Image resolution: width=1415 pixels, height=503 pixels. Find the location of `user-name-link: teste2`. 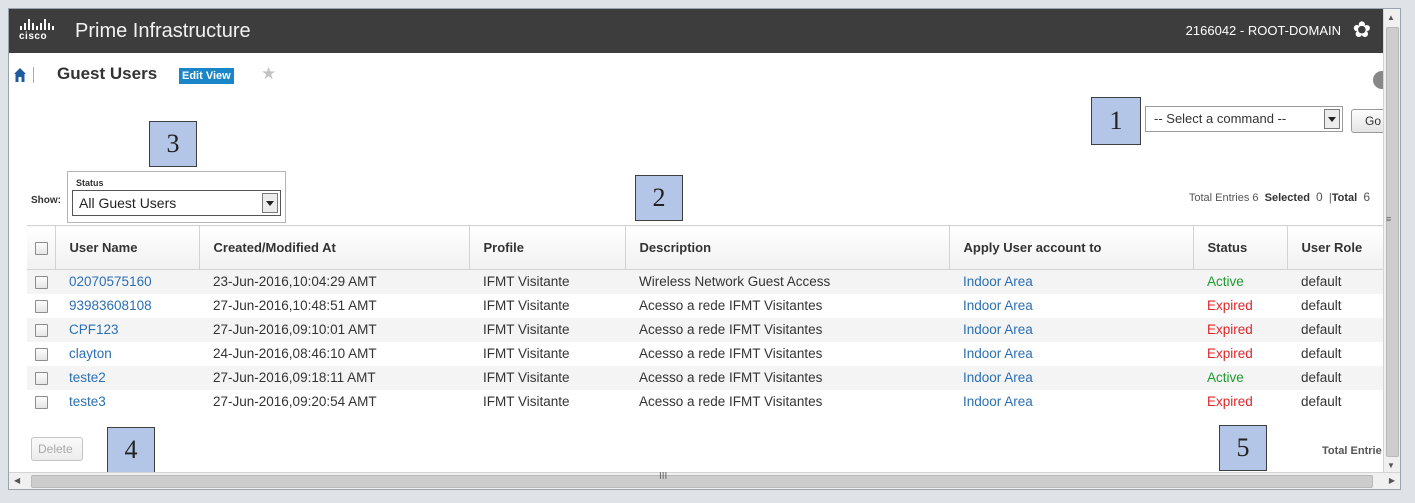

user-name-link: teste2 is located at coordinates (127, 377).